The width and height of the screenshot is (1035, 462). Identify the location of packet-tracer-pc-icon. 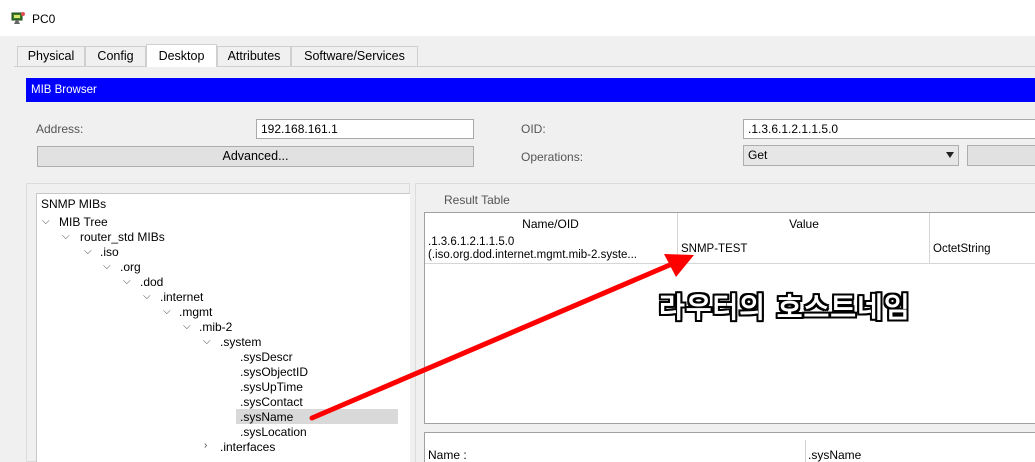
(18, 18).